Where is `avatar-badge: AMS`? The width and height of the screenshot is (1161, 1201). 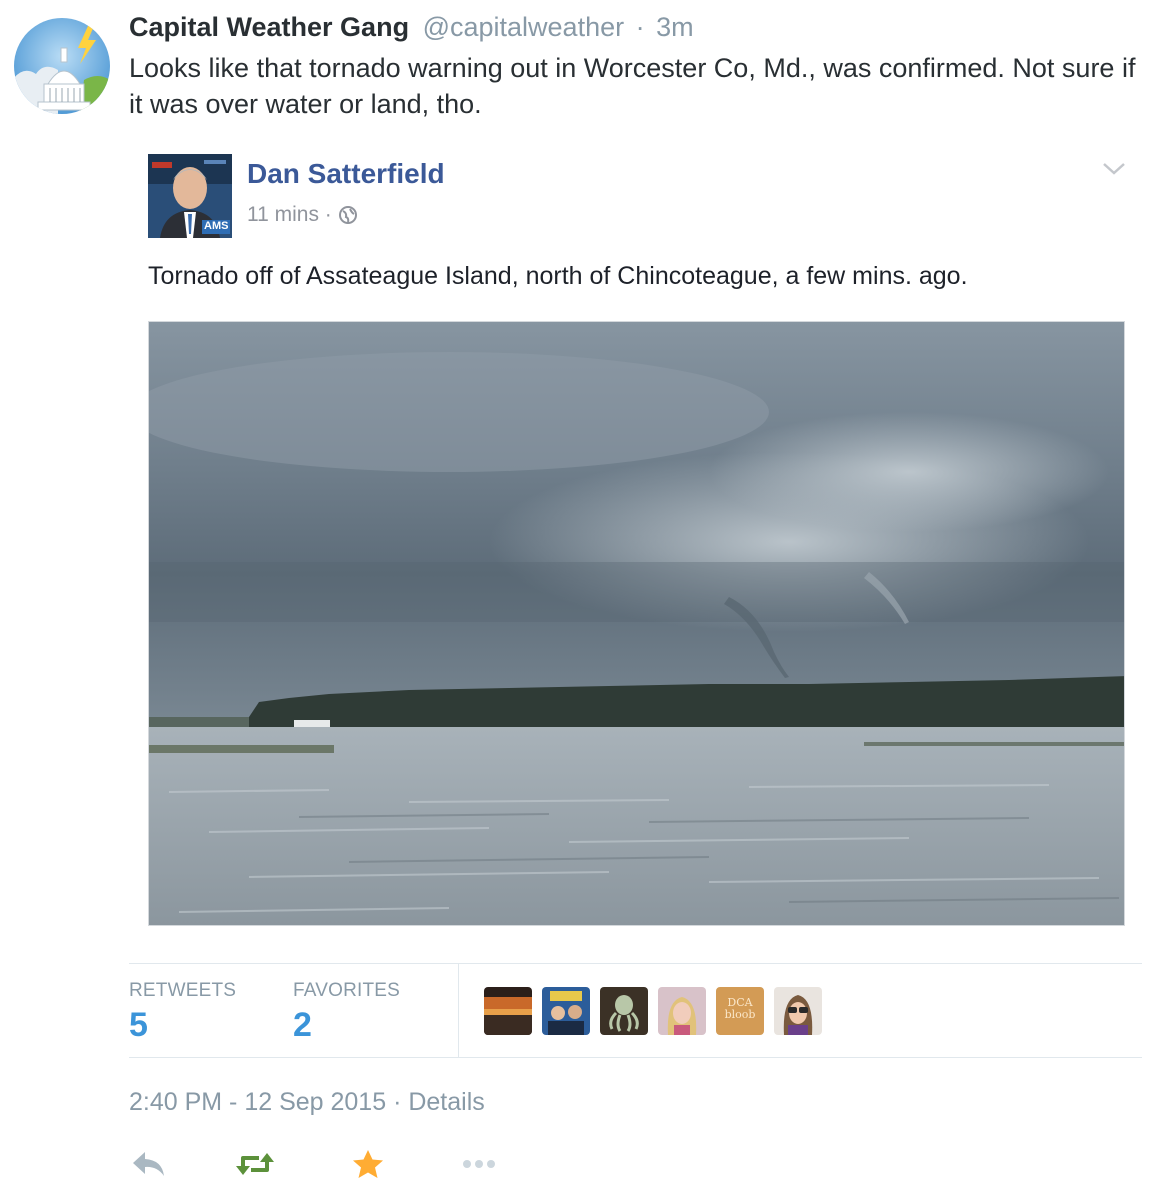 avatar-badge: AMS is located at coordinates (216, 226).